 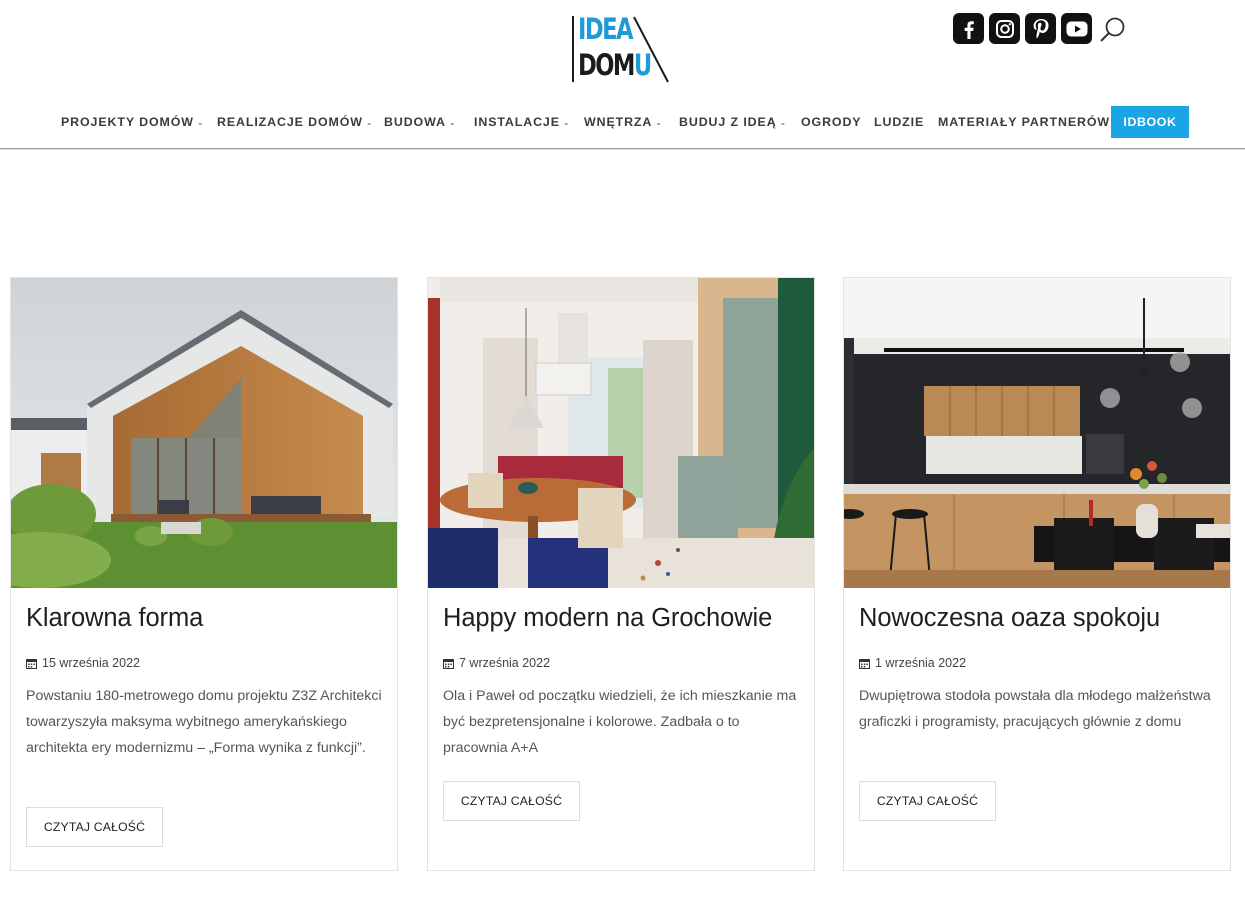 I want to click on youtube-icon, so click(x=1076, y=28).